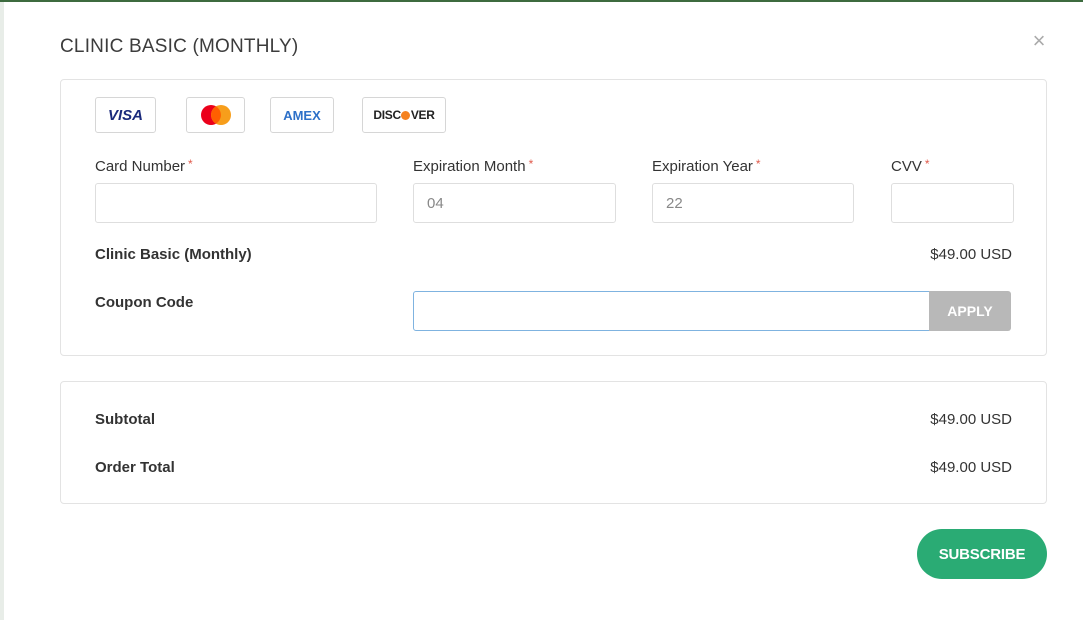 Image resolution: width=1083 pixels, height=620 pixels. I want to click on cvv-input, so click(952, 203).